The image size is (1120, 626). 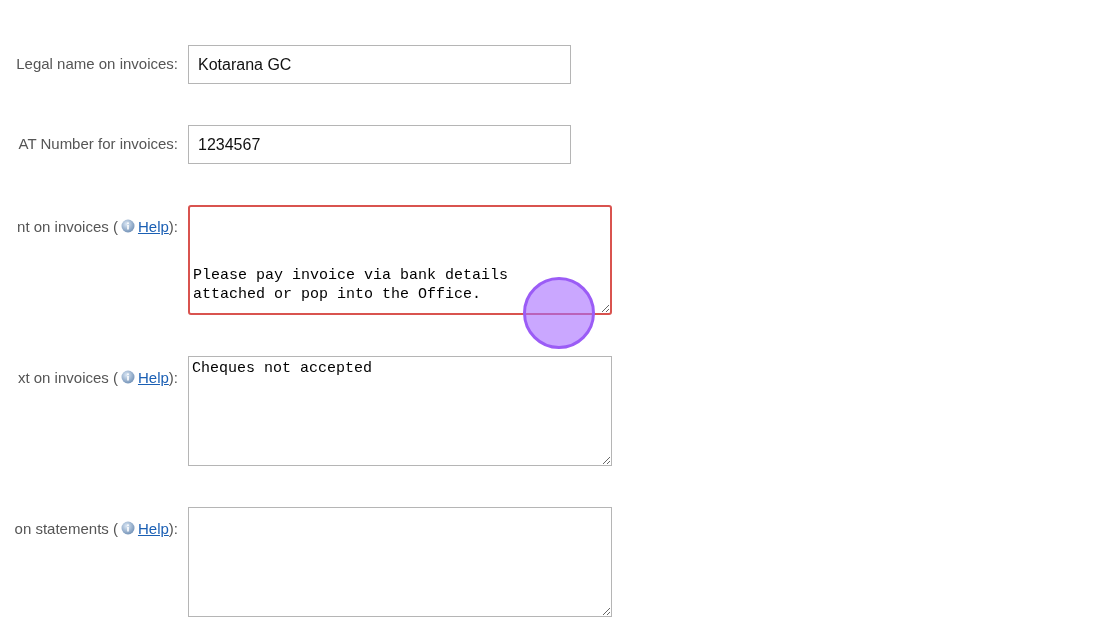 What do you see at coordinates (97, 63) in the screenshot?
I see `field-label: Legal name on invoices:` at bounding box center [97, 63].